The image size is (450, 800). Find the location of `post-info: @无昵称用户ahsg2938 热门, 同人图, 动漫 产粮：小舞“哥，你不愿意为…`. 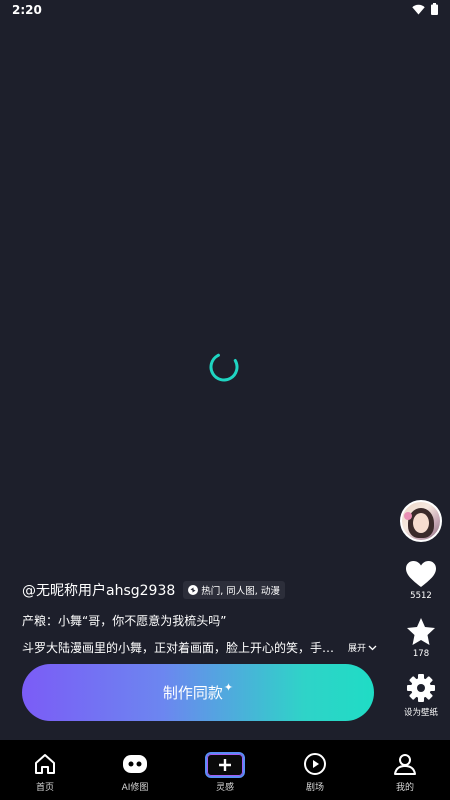

post-info: @无昵称用户ahsg2938 热门, 同人图, 动漫 产粮：小舞“哥，你不愿意为… is located at coordinates (202, 618).